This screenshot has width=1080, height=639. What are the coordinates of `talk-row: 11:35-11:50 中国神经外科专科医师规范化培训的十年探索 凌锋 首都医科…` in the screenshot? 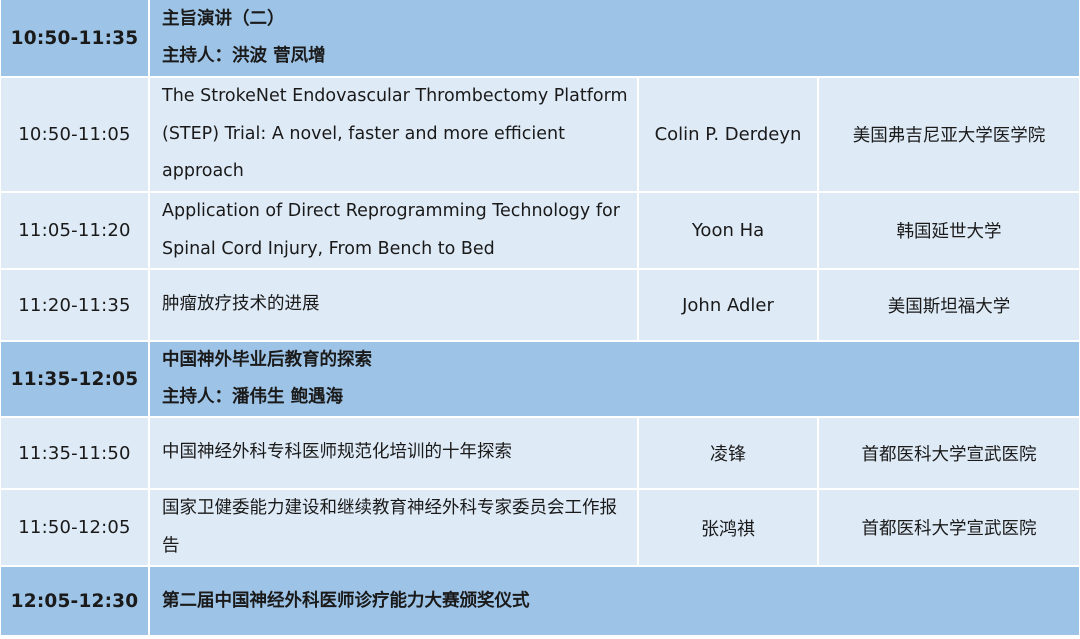 It's located at (540, 454).